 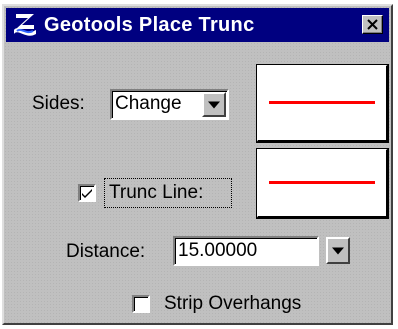 What do you see at coordinates (148, 103) in the screenshot?
I see `sides-select-value: Change` at bounding box center [148, 103].